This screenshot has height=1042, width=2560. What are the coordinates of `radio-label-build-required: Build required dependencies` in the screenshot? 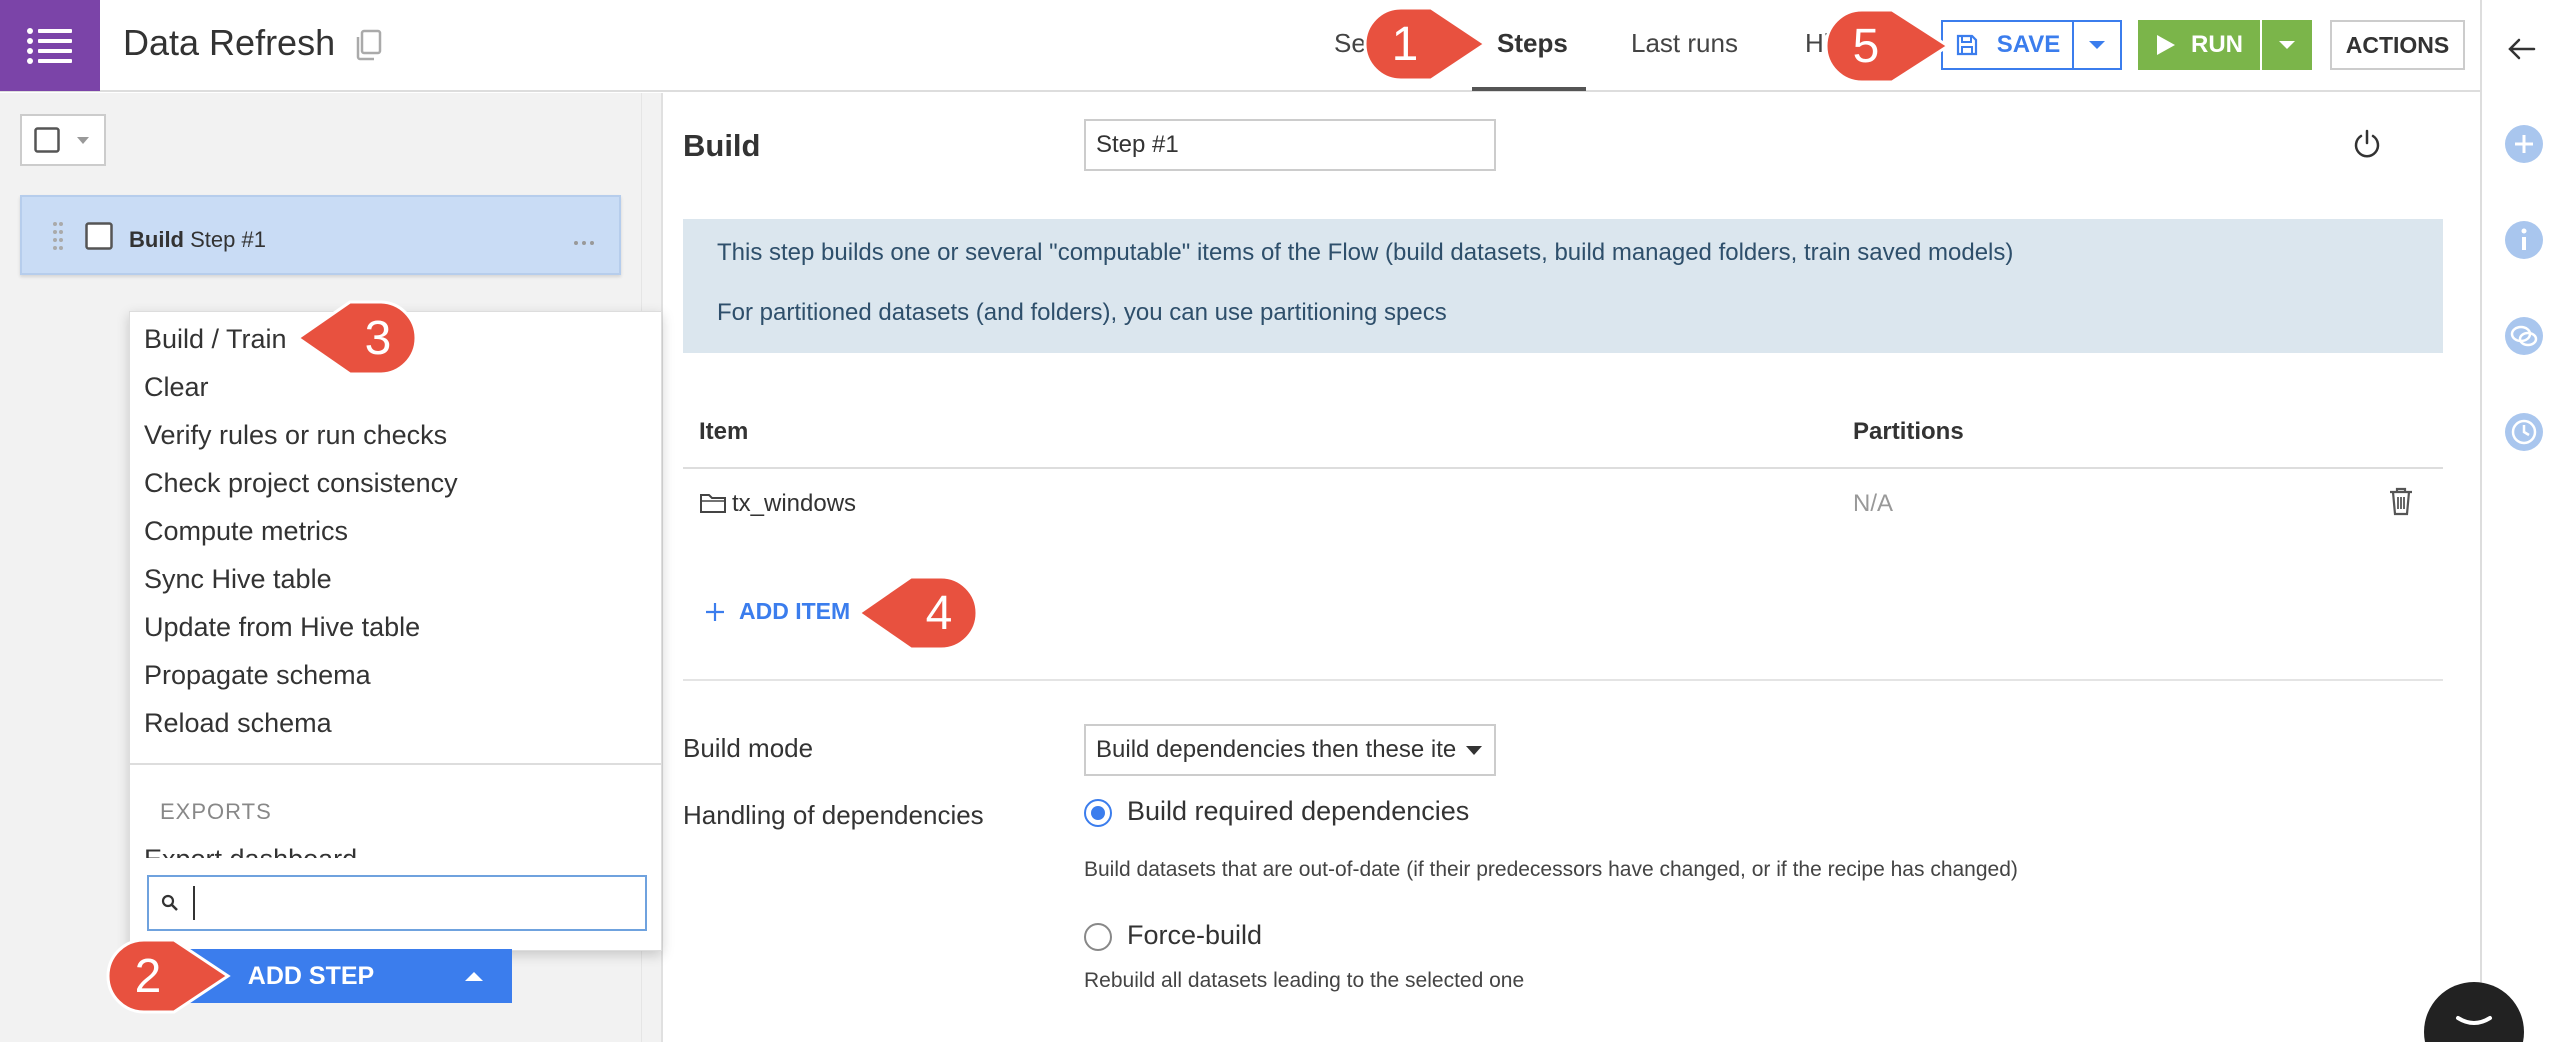 It's located at (1298, 811).